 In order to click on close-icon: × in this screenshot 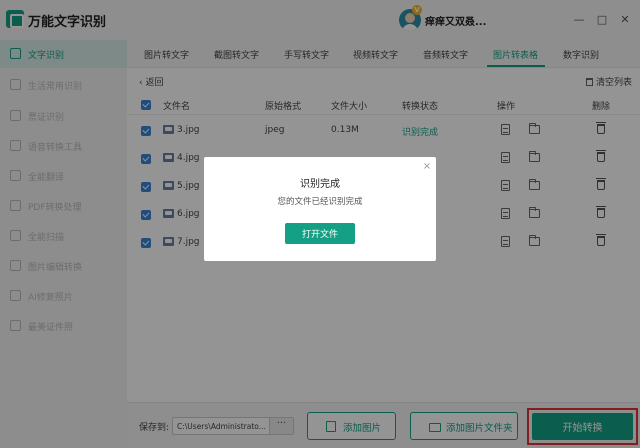, I will do `click(427, 167)`.